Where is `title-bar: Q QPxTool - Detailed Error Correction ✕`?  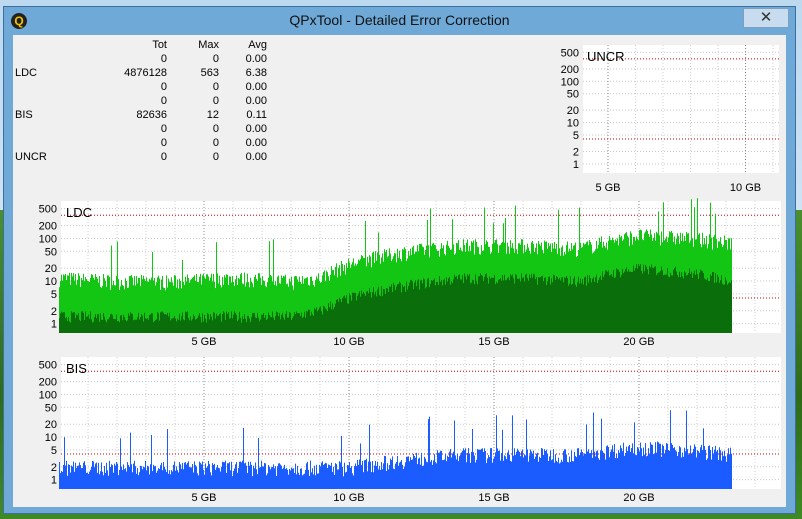 title-bar: Q QPxTool - Detailed Error Correction ✕ is located at coordinates (399, 20).